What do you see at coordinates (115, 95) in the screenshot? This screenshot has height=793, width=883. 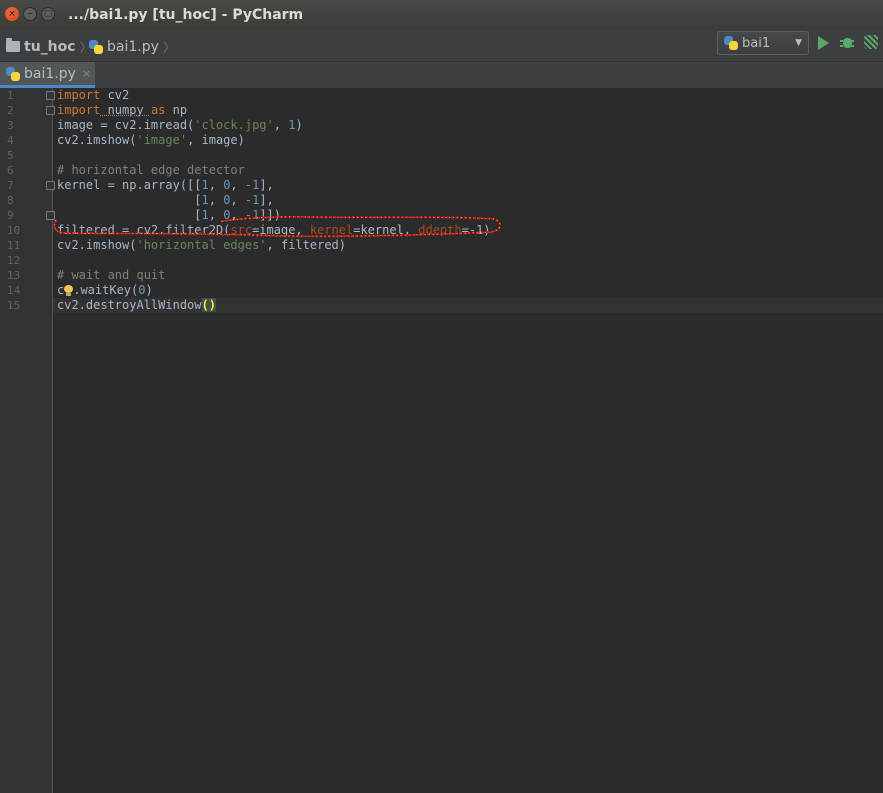 I see `code-text: cv2` at bounding box center [115, 95].